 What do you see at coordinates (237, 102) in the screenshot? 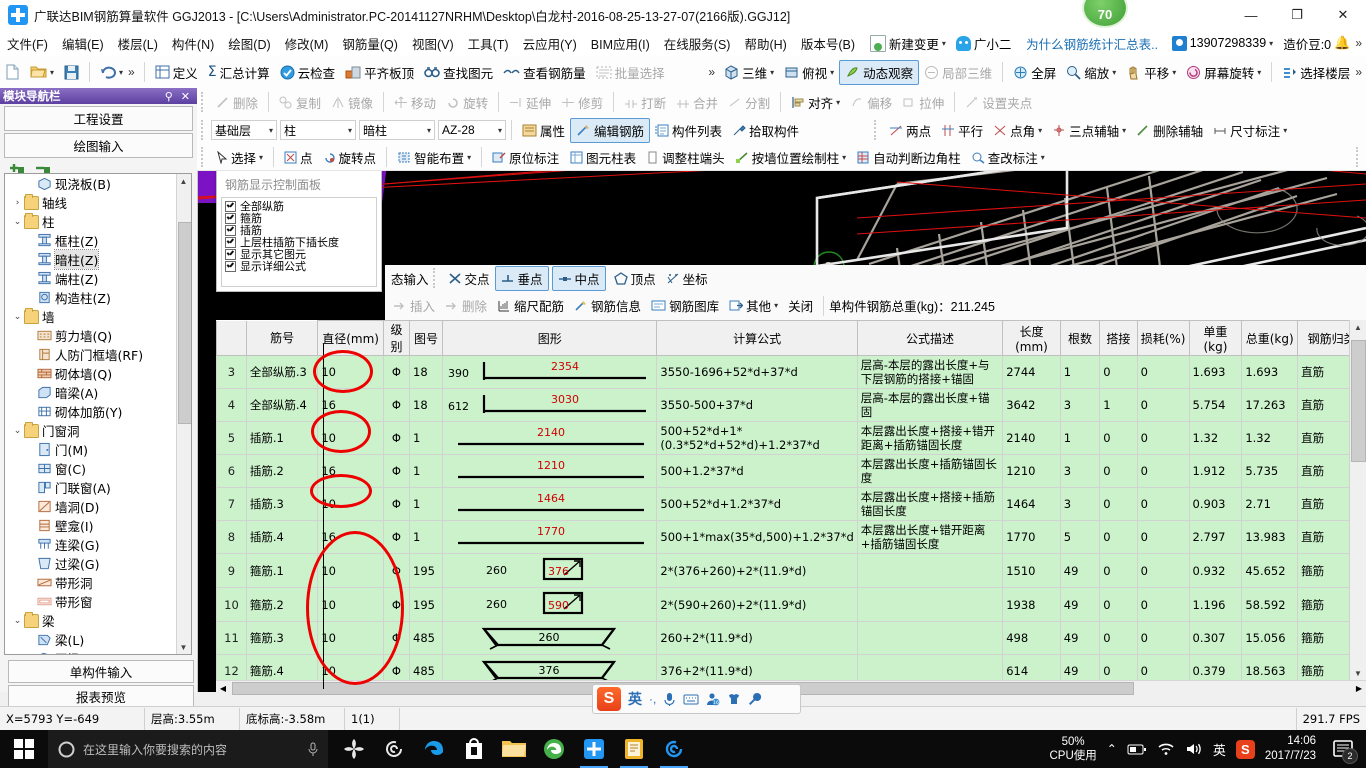
I see `delete-button: 删除` at bounding box center [237, 102].